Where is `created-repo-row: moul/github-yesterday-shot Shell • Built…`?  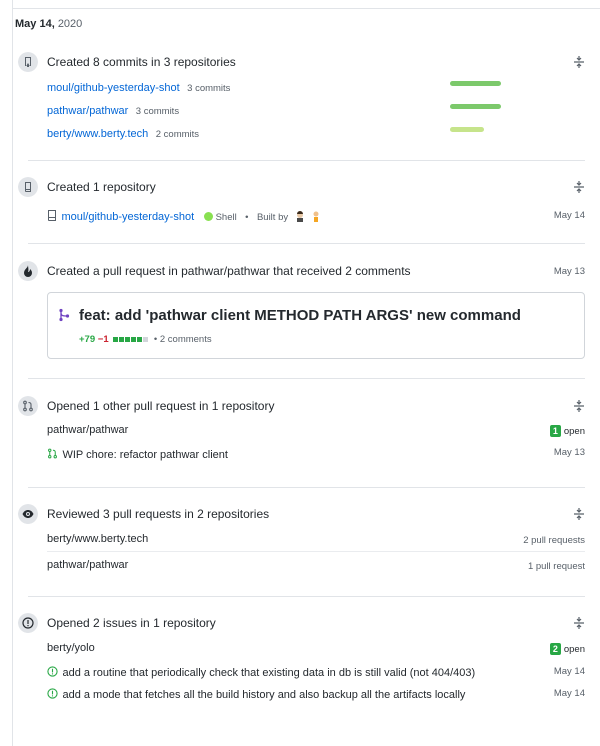
created-repo-row: moul/github-yesterday-shot Shell • Built… is located at coordinates (184, 216).